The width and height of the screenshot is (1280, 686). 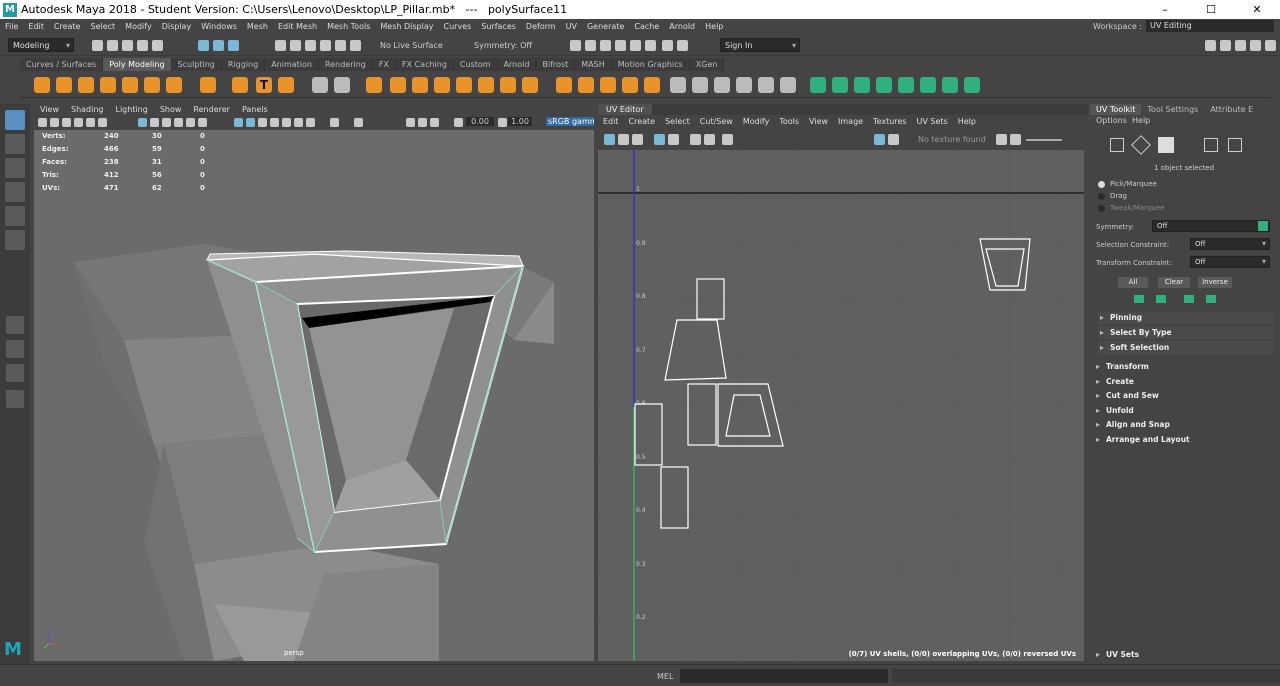 I want to click on command-language-label: MEL, so click(x=665, y=676).